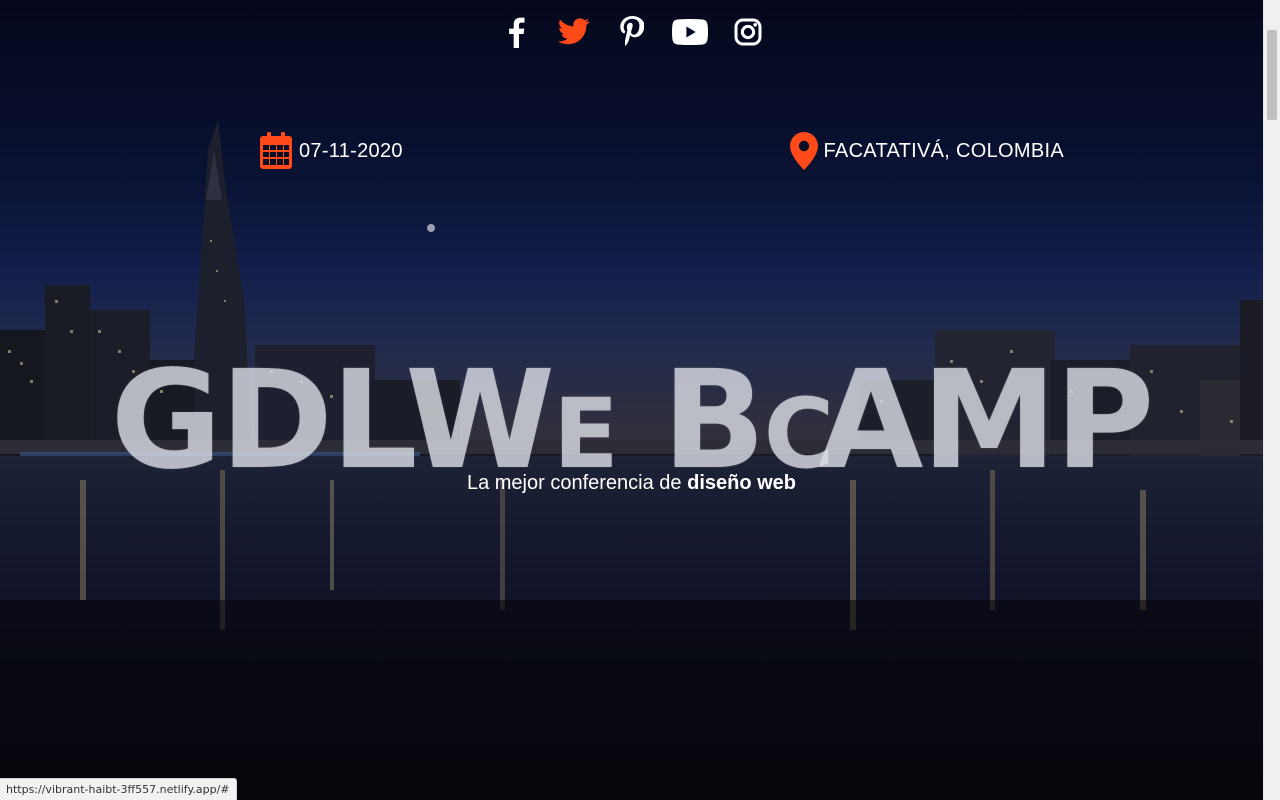 This screenshot has width=1280, height=800. I want to click on twitter-link, so click(574, 32).